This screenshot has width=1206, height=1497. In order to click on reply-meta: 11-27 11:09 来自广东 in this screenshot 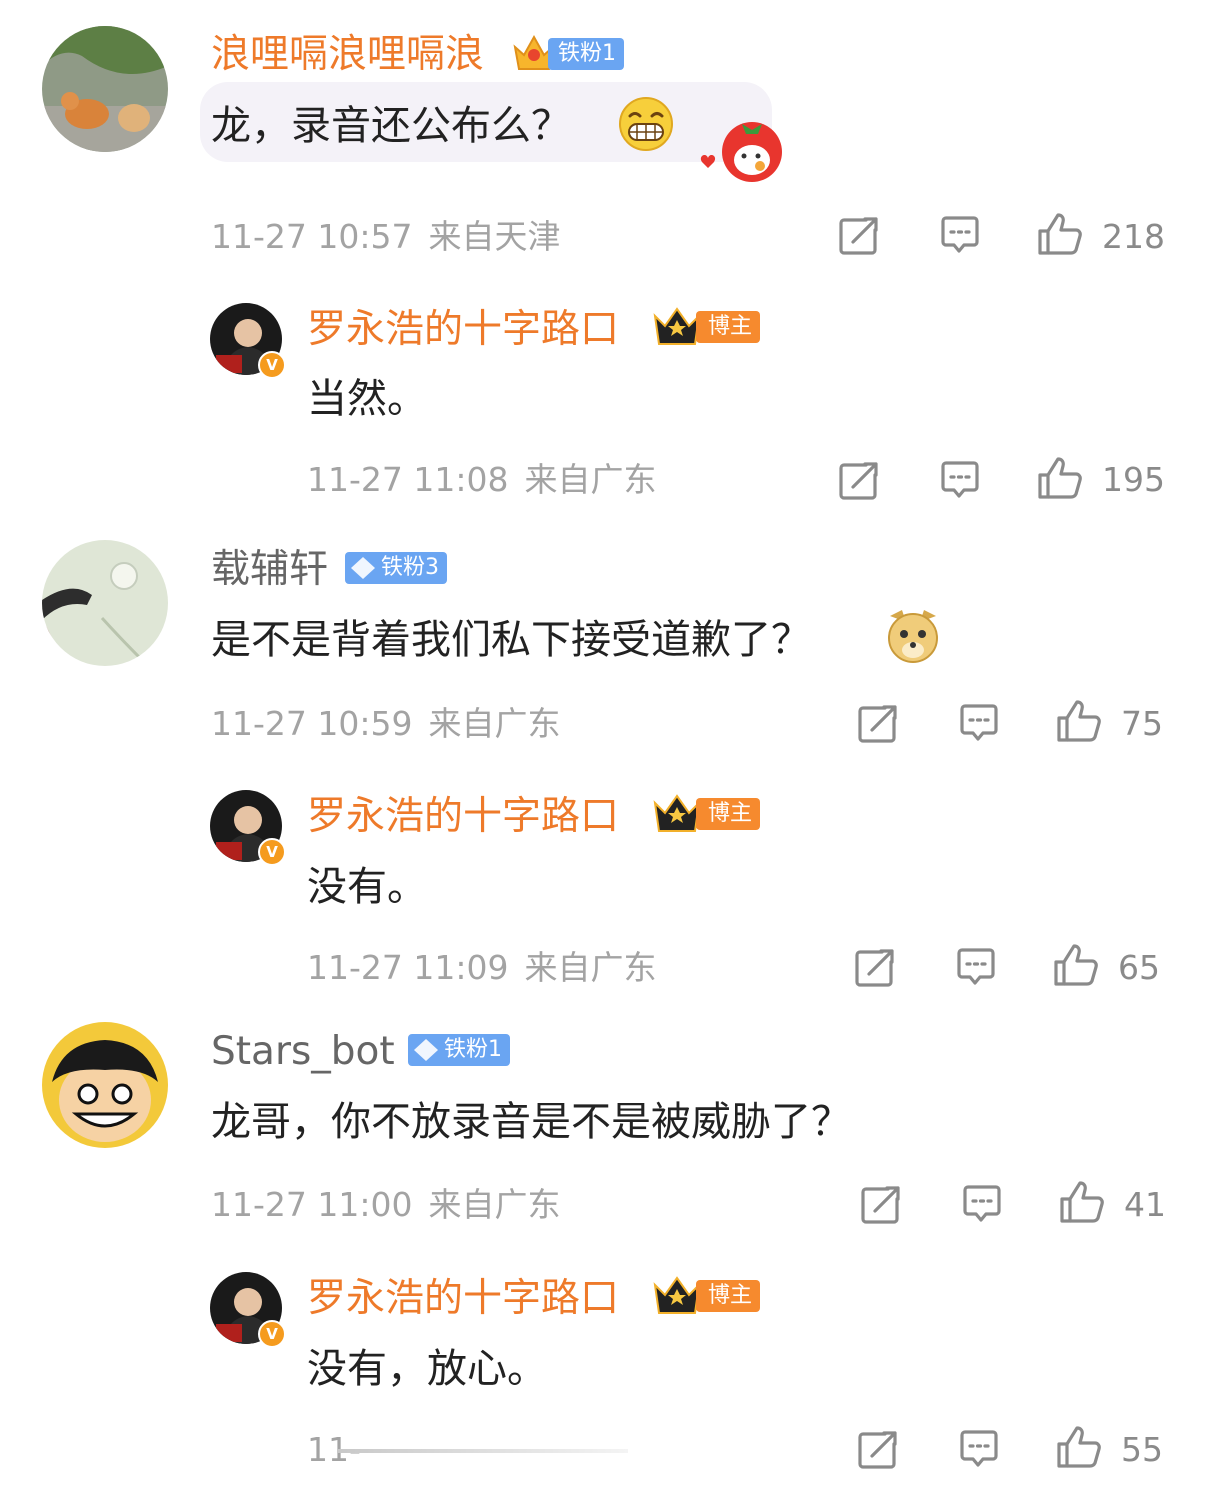, I will do `click(481, 967)`.